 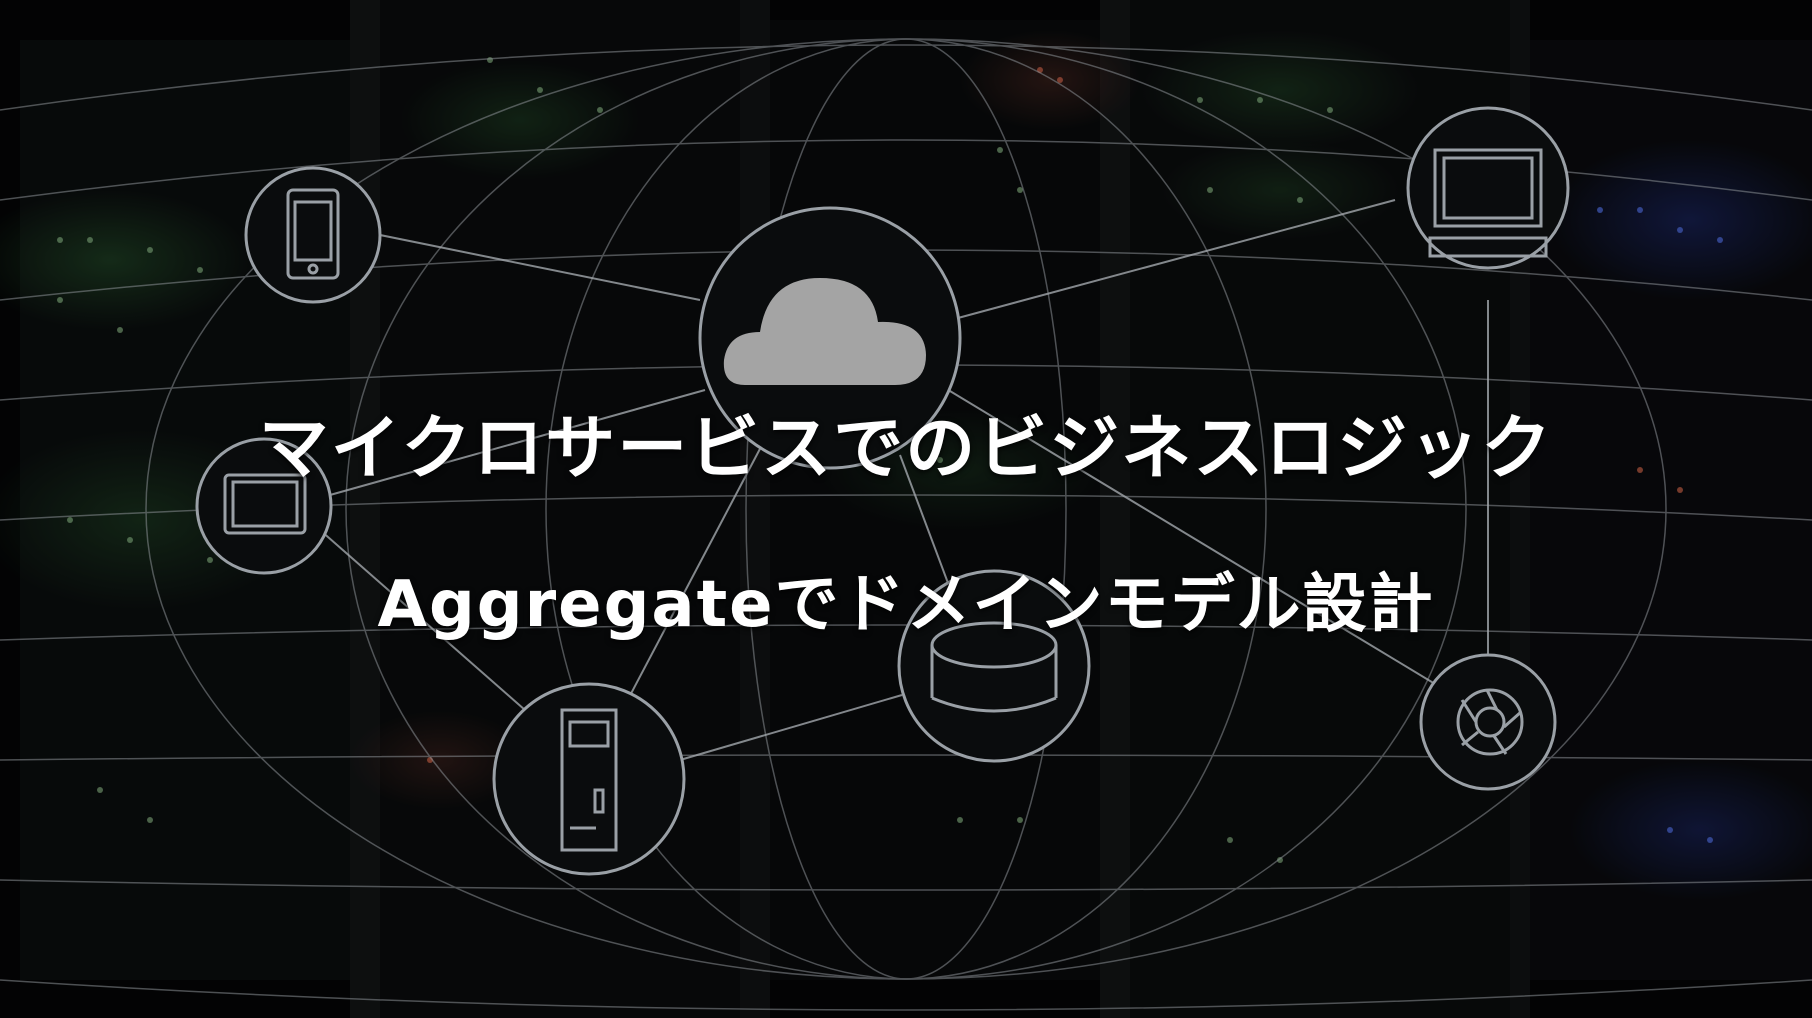 I want to click on tablet-icon, so click(x=264, y=506).